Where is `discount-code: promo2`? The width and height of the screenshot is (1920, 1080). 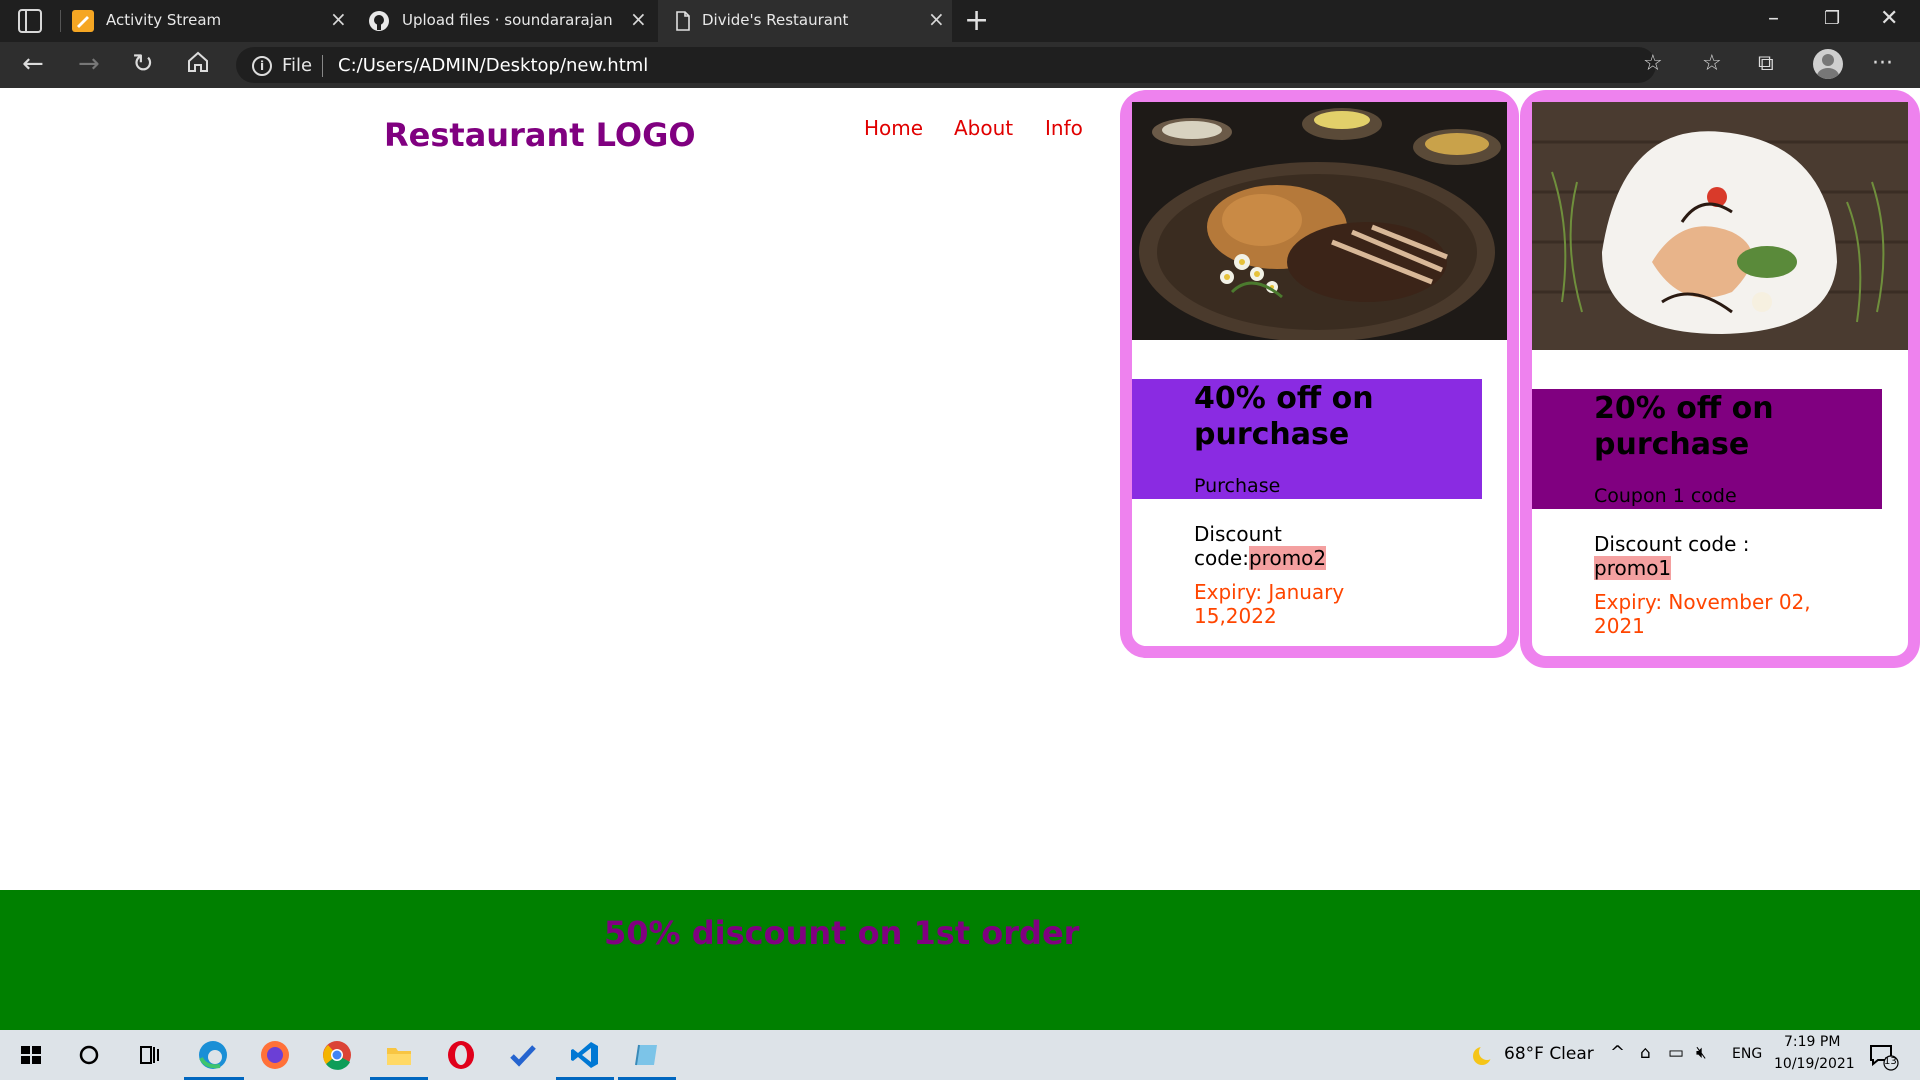
discount-code: promo2 is located at coordinates (1287, 558).